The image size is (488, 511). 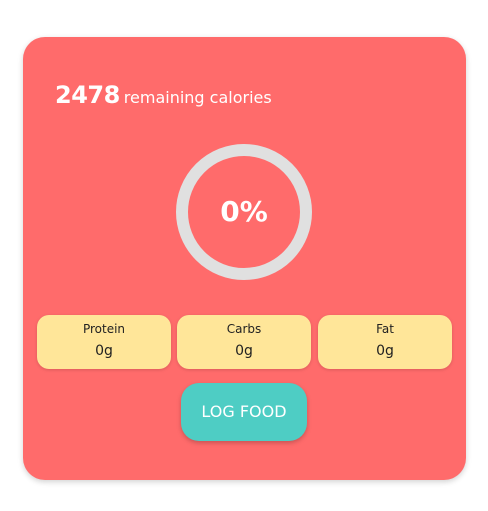 What do you see at coordinates (385, 351) in the screenshot?
I see `macro-fat-value: 0g` at bounding box center [385, 351].